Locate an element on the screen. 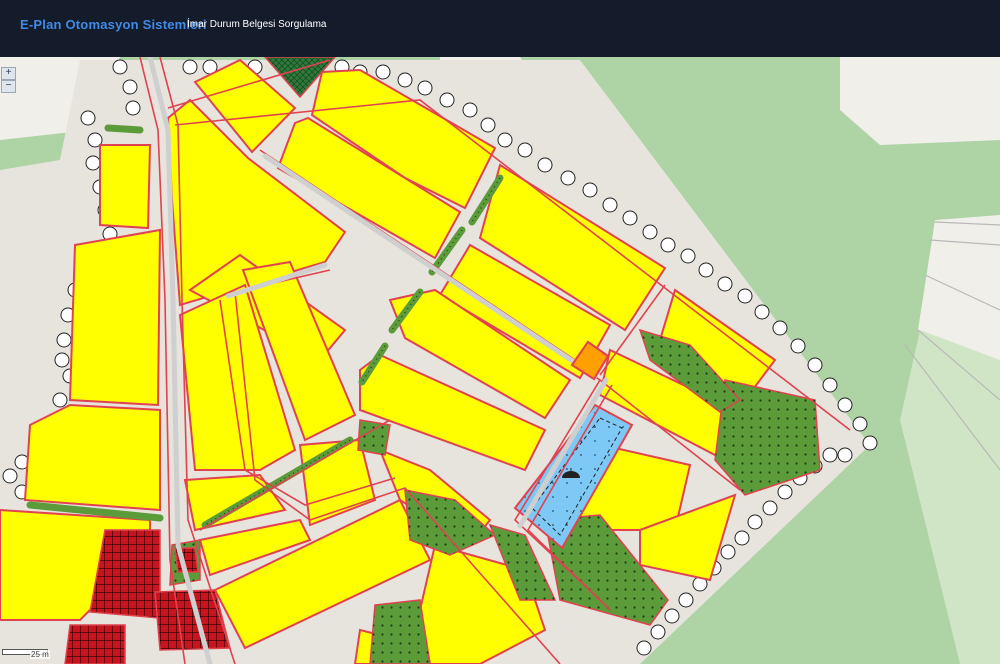 The width and height of the screenshot is (1000, 664). page-title: İmar Durum Belgesi Sorgulama is located at coordinates (257, 24).